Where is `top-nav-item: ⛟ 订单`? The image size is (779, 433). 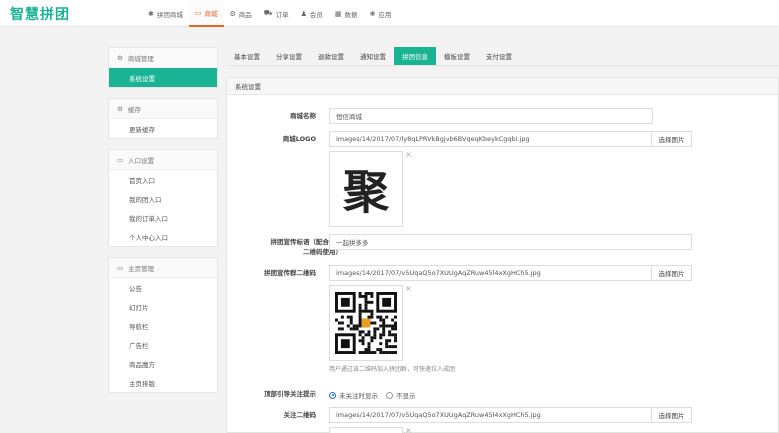 top-nav-item: ⛟ 订单 is located at coordinates (276, 13).